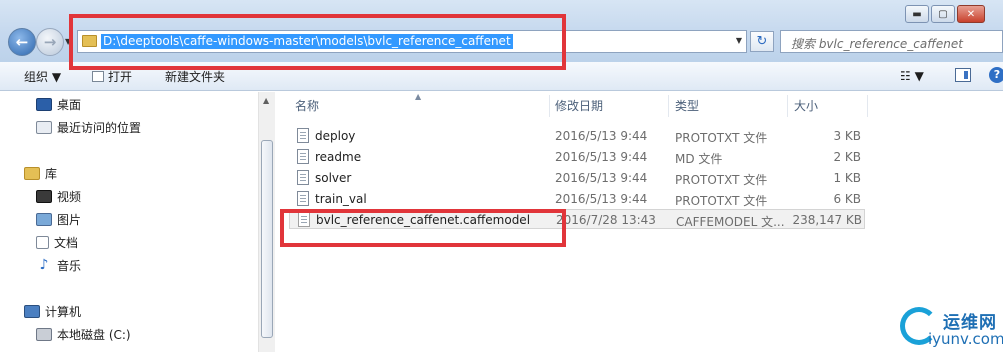 Image resolution: width=1003 pixels, height=352 pixels. What do you see at coordinates (687, 105) in the screenshot?
I see `column-header-type: 类型` at bounding box center [687, 105].